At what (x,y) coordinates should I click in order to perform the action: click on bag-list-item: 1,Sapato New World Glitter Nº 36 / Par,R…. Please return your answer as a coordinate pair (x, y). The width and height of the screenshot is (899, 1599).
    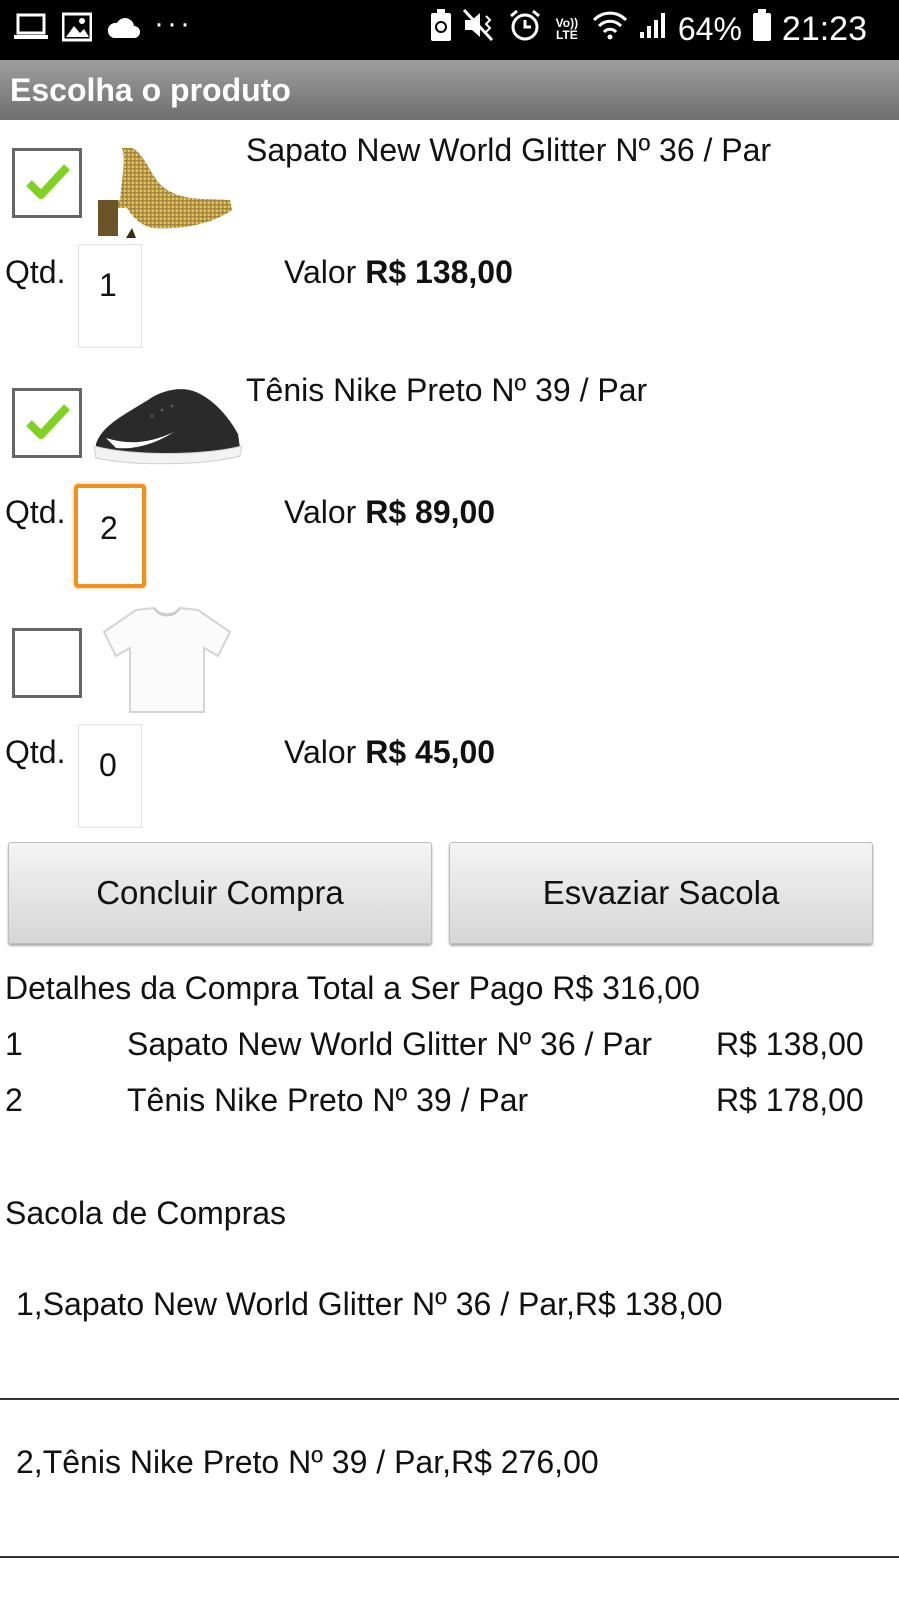
    Looking at the image, I should click on (449, 1320).